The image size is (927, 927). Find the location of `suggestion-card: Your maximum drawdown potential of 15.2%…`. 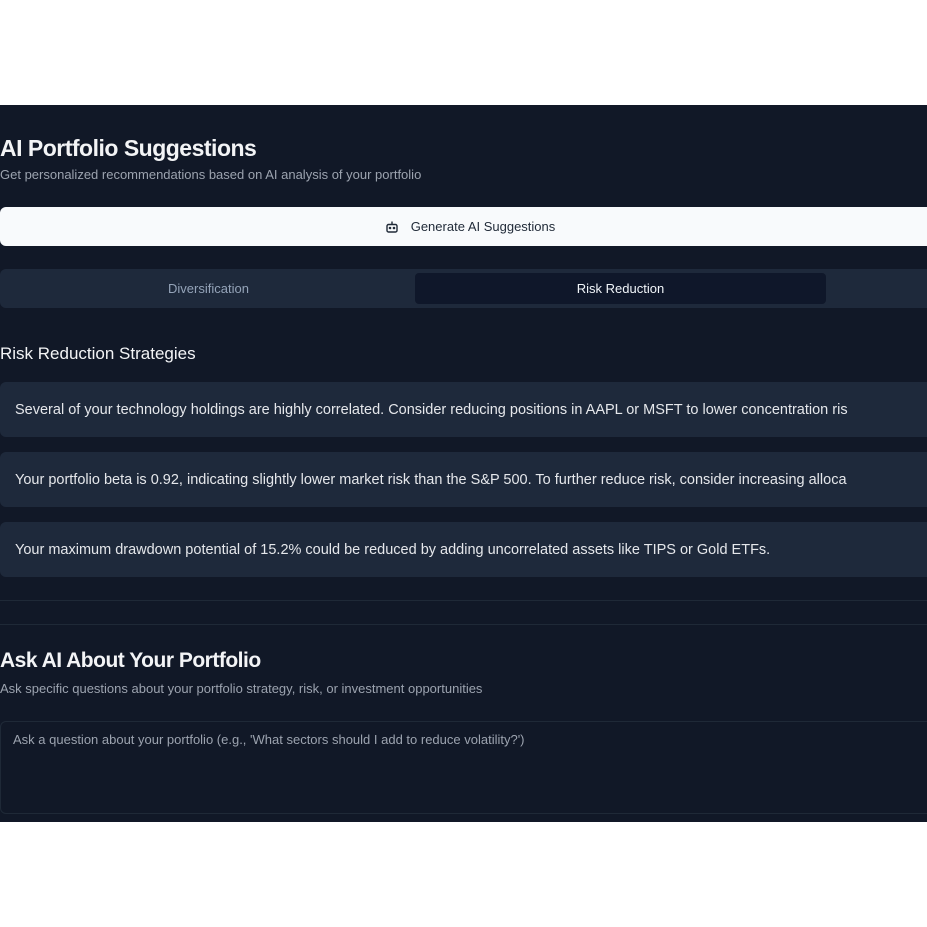

suggestion-card: Your maximum drawdown potential of 15.2%… is located at coordinates (463, 549).